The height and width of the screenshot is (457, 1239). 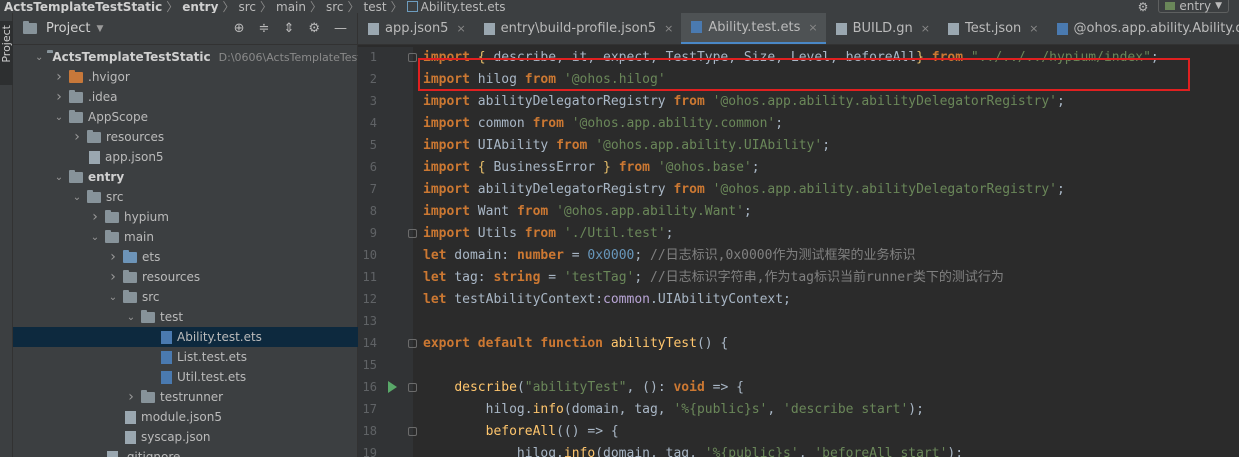 I want to click on editor-scrollbar, so click(x=1235, y=252).